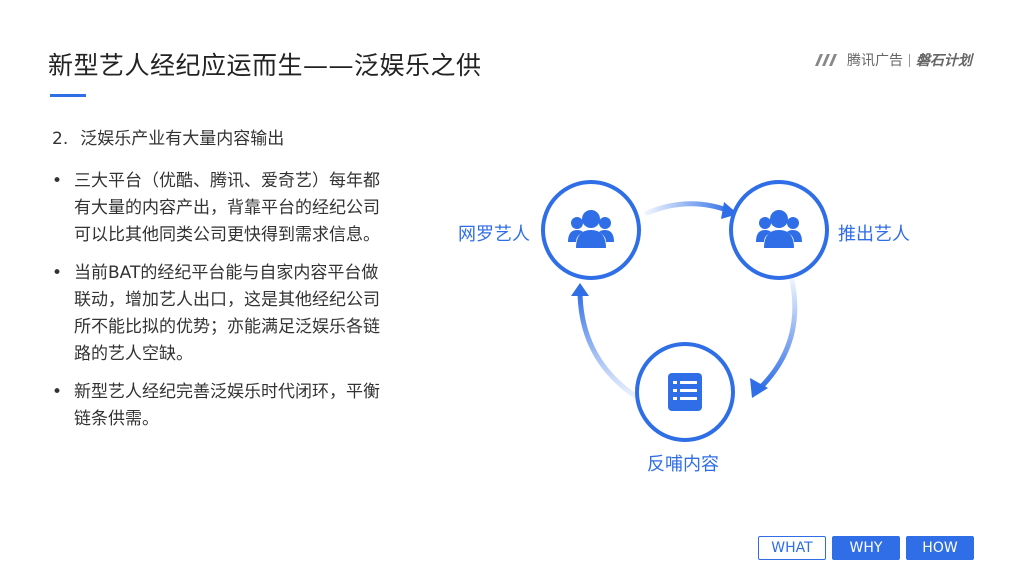  I want to click on arrow-right, so click(776, 335).